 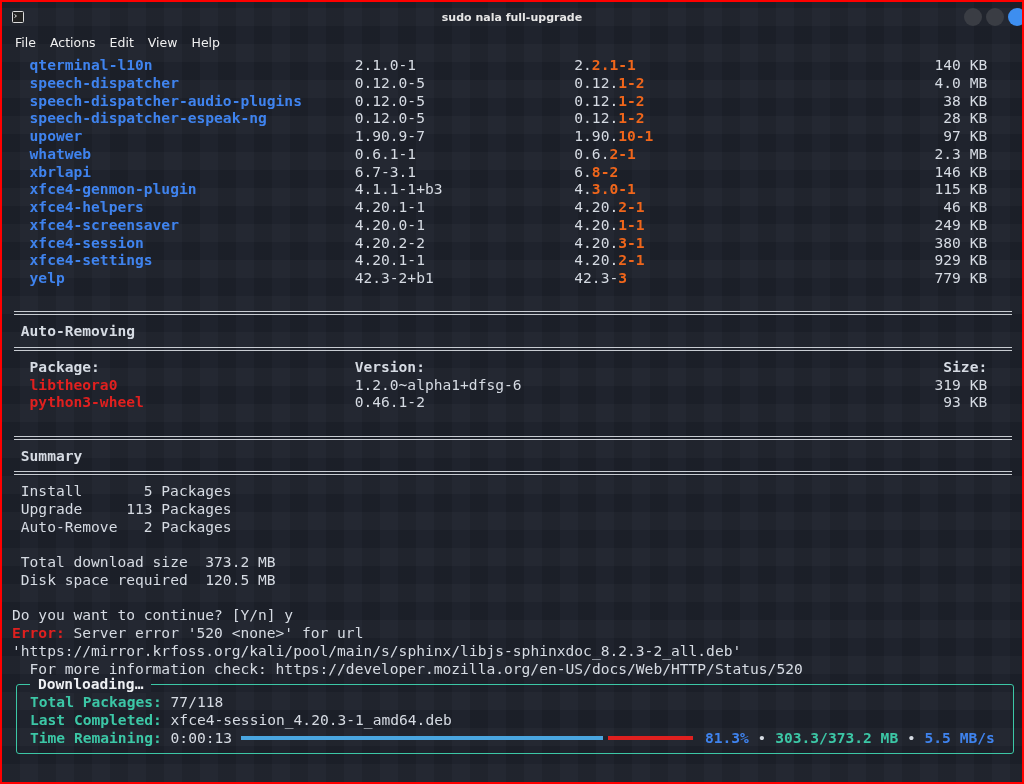 I want to click on summary-count: 113, so click(x=139, y=508).